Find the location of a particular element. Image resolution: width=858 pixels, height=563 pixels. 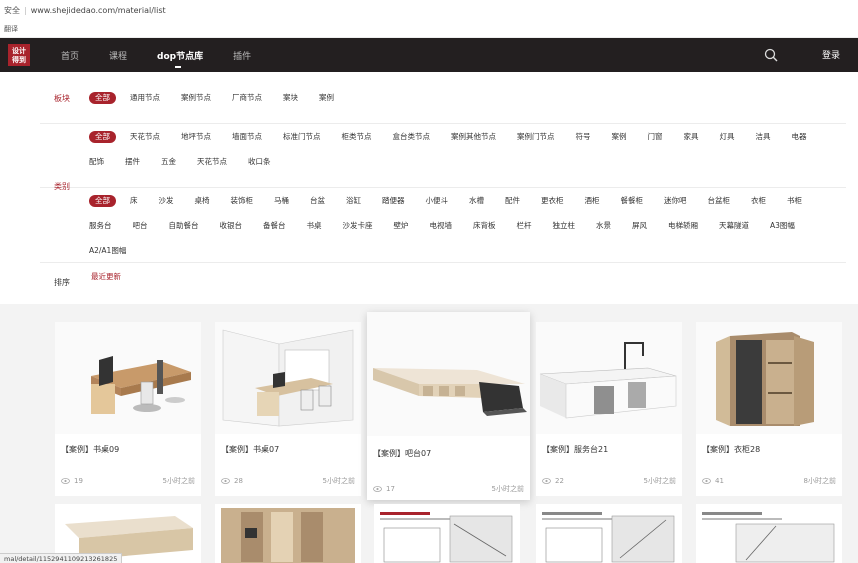

filter-option: 电视墙 is located at coordinates (441, 225).